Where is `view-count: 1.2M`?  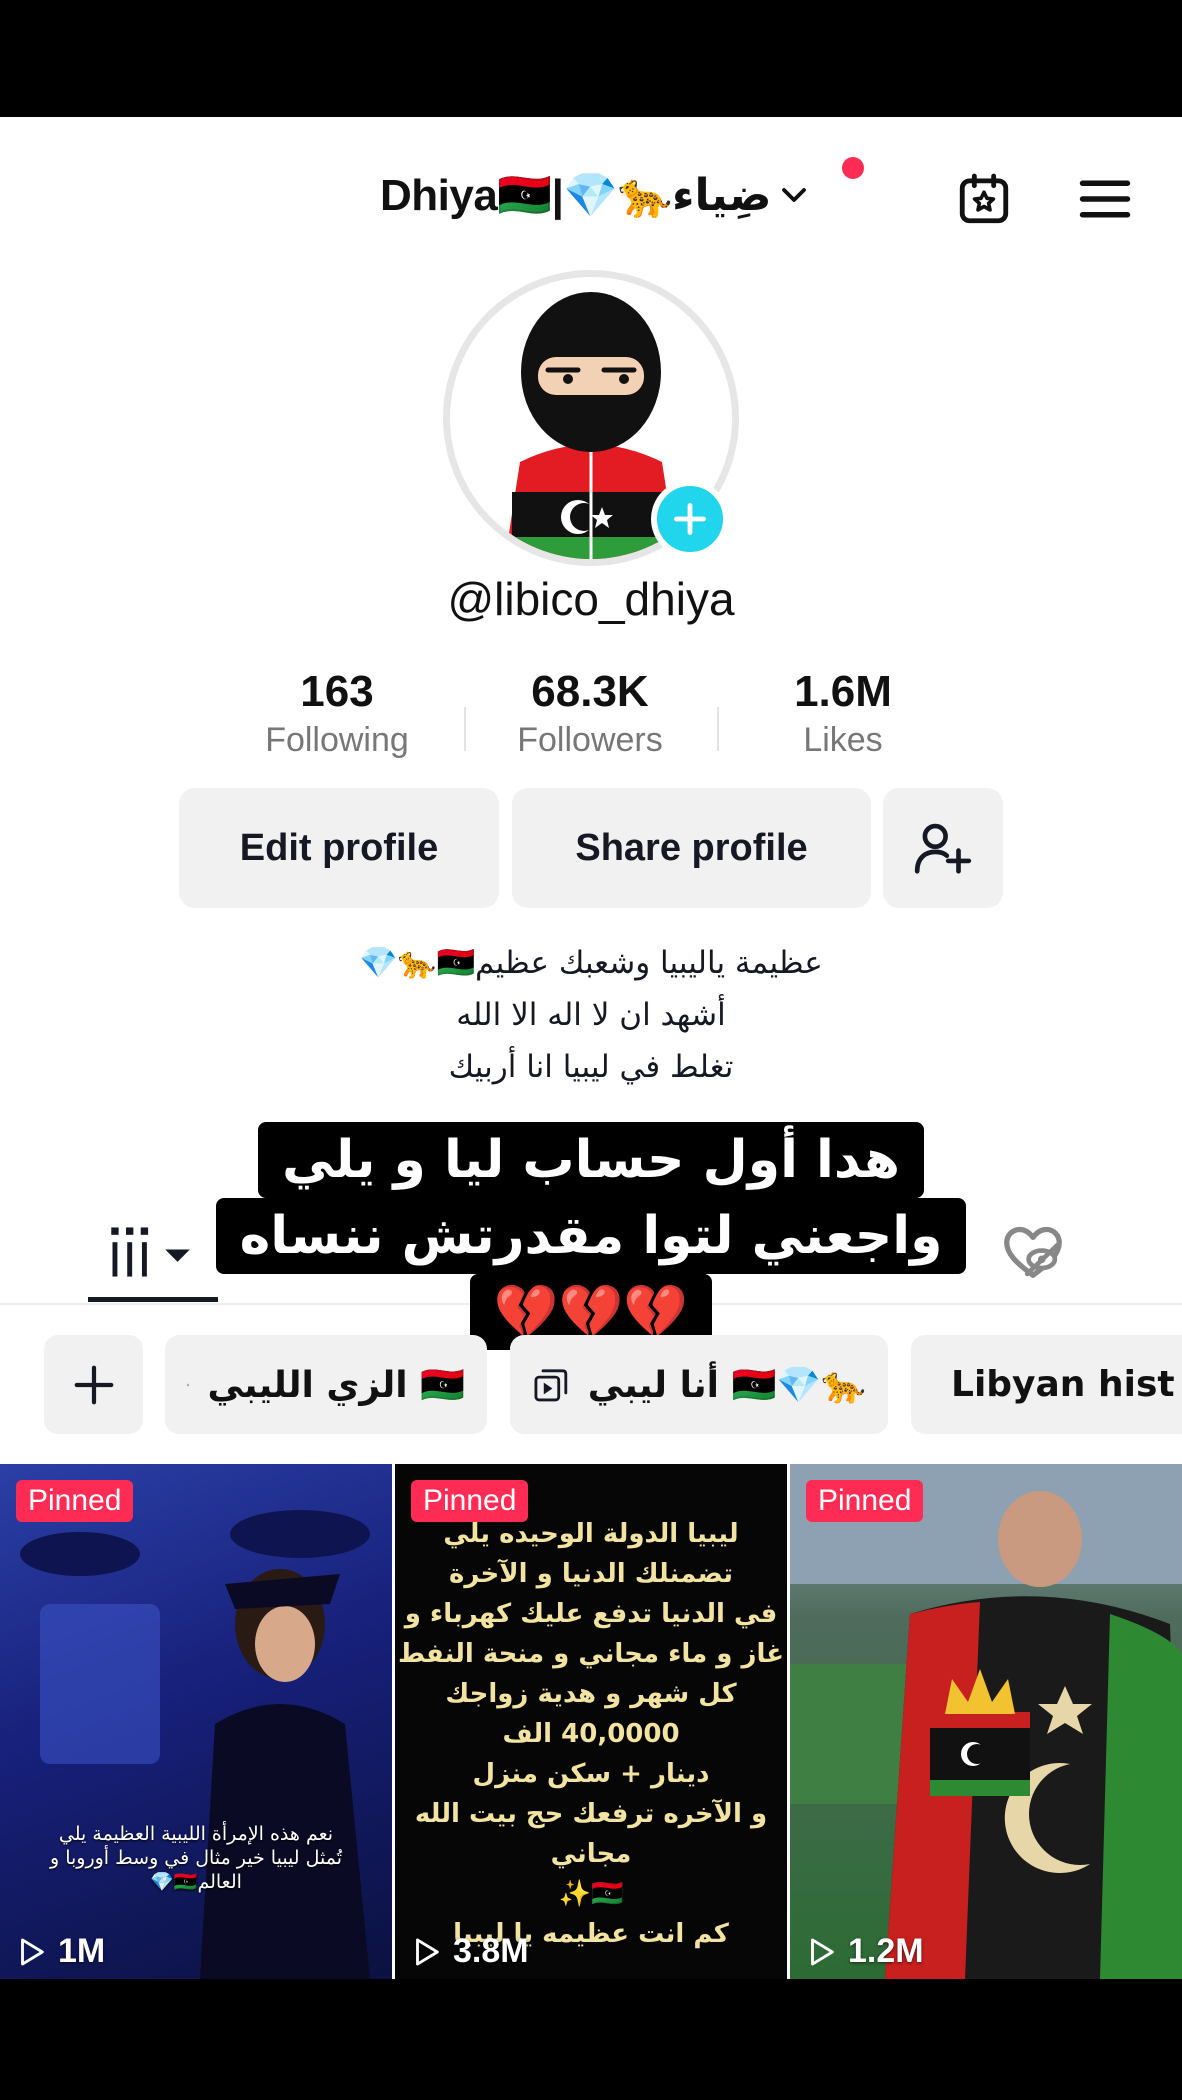 view-count: 1.2M is located at coordinates (864, 1951).